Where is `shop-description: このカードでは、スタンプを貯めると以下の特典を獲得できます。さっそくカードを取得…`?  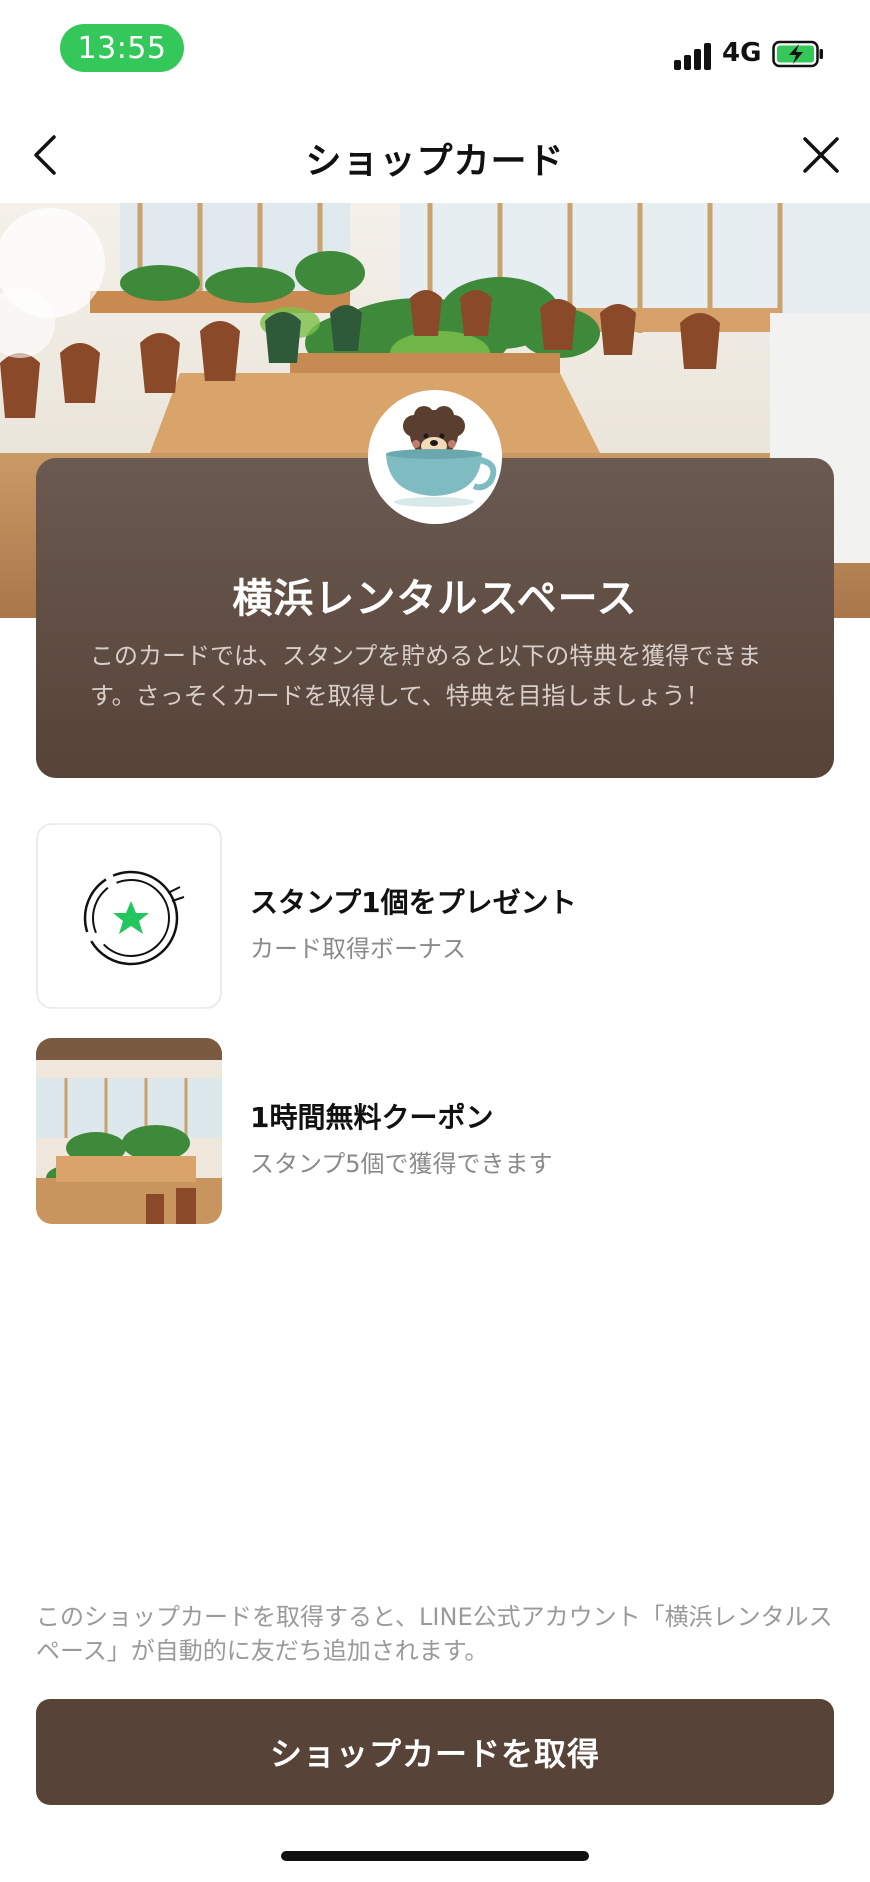
shop-description: このカードでは、スタンプを貯めると以下の特典を獲得できます。さっそくカードを取得… is located at coordinates (426, 676).